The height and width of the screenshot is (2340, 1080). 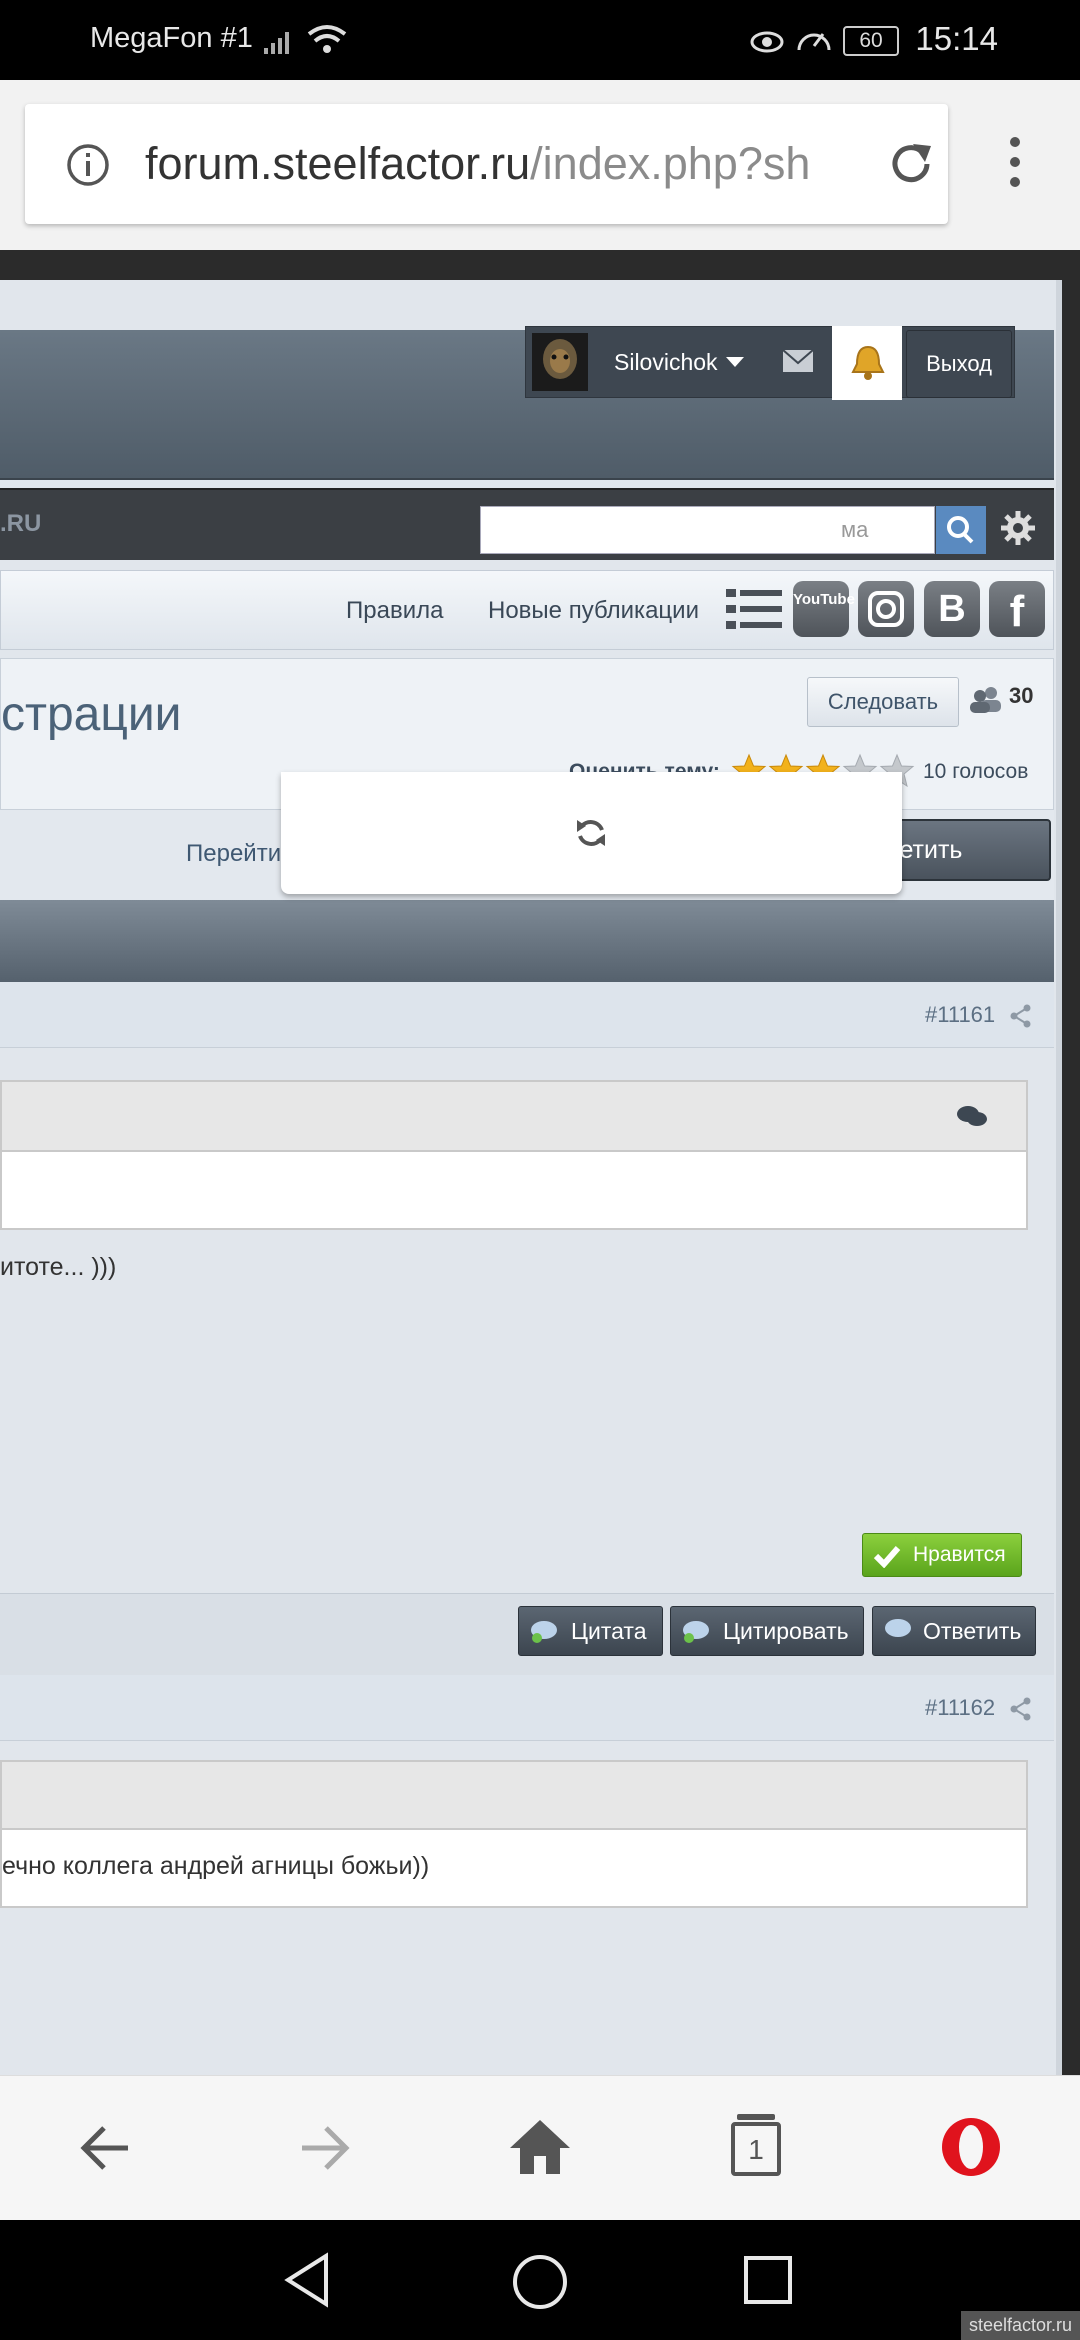 I want to click on quote-header, so click(x=514, y=1116).